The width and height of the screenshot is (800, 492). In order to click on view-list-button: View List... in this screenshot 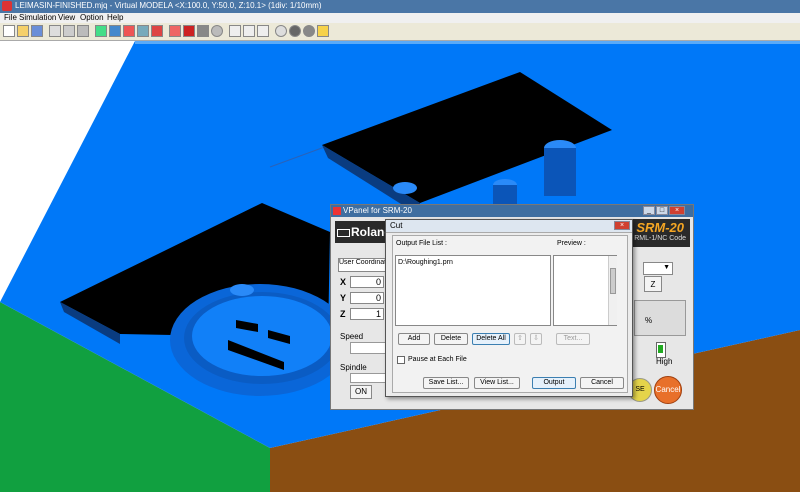, I will do `click(497, 383)`.